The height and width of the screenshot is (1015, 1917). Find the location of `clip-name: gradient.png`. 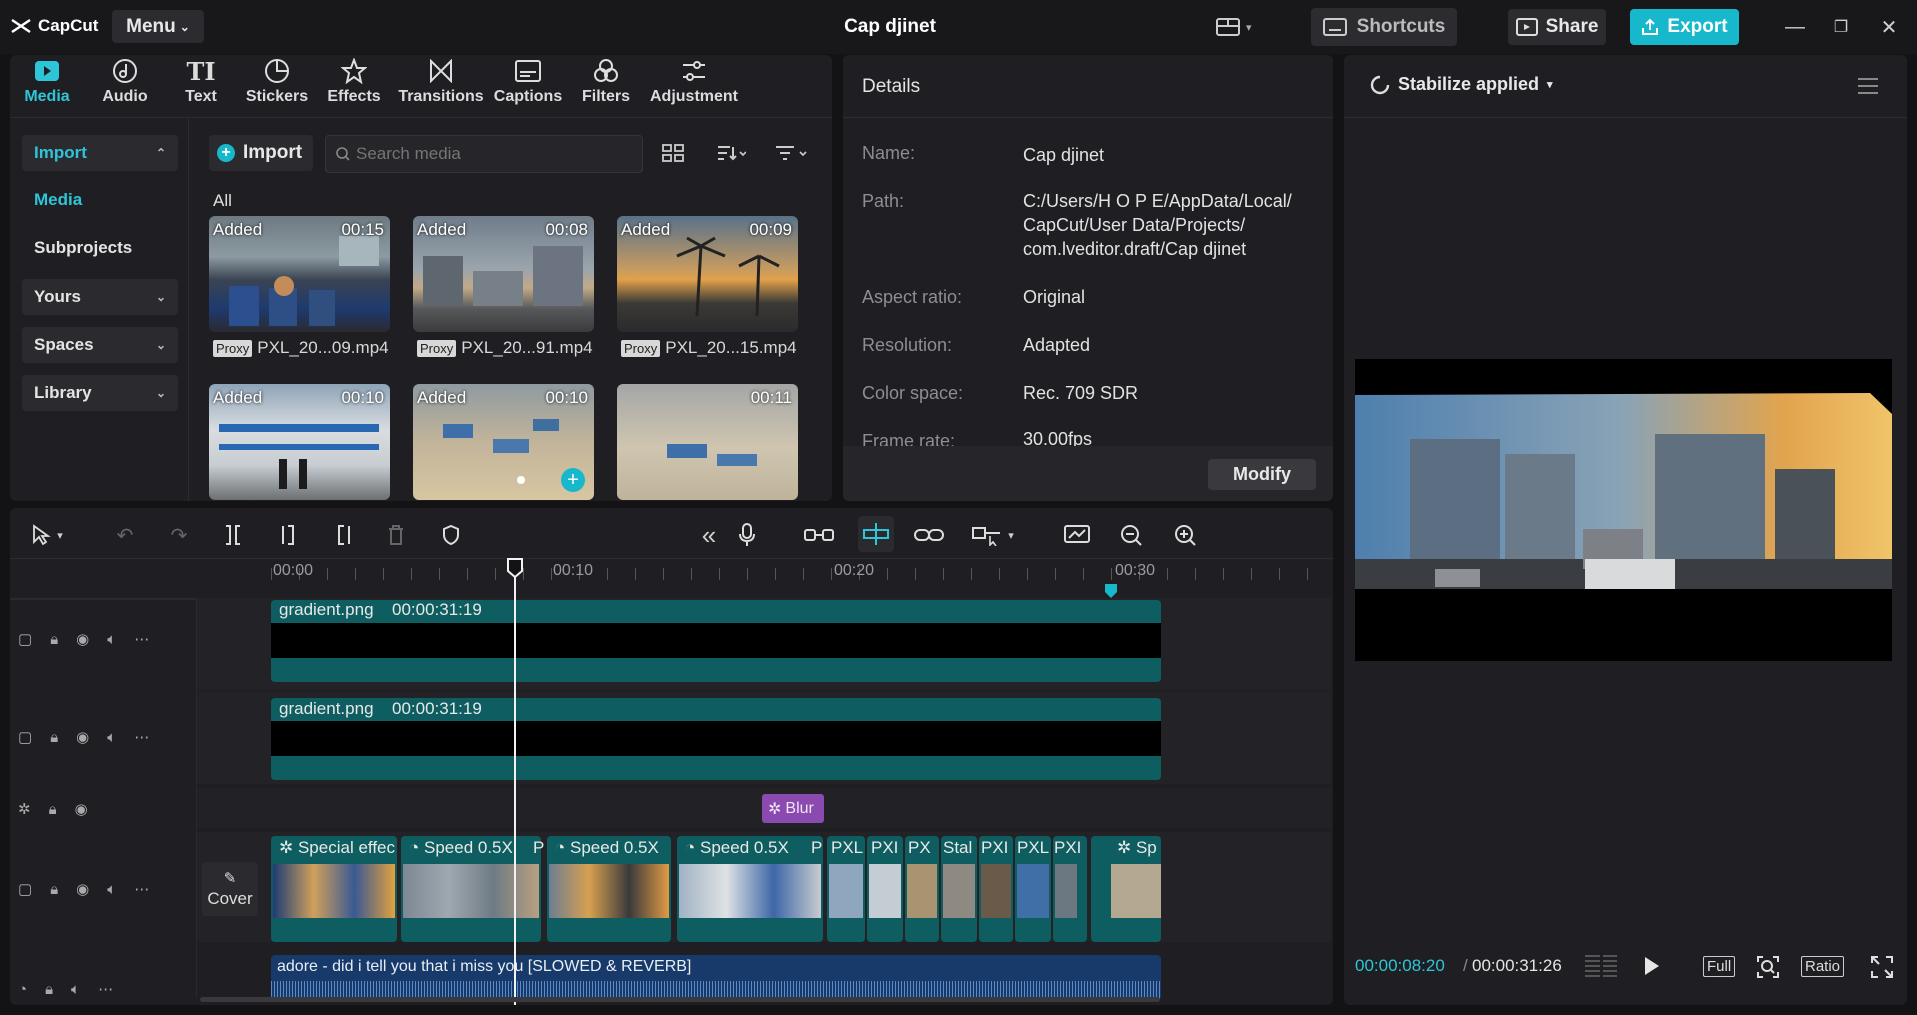

clip-name: gradient.png is located at coordinates (326, 609).